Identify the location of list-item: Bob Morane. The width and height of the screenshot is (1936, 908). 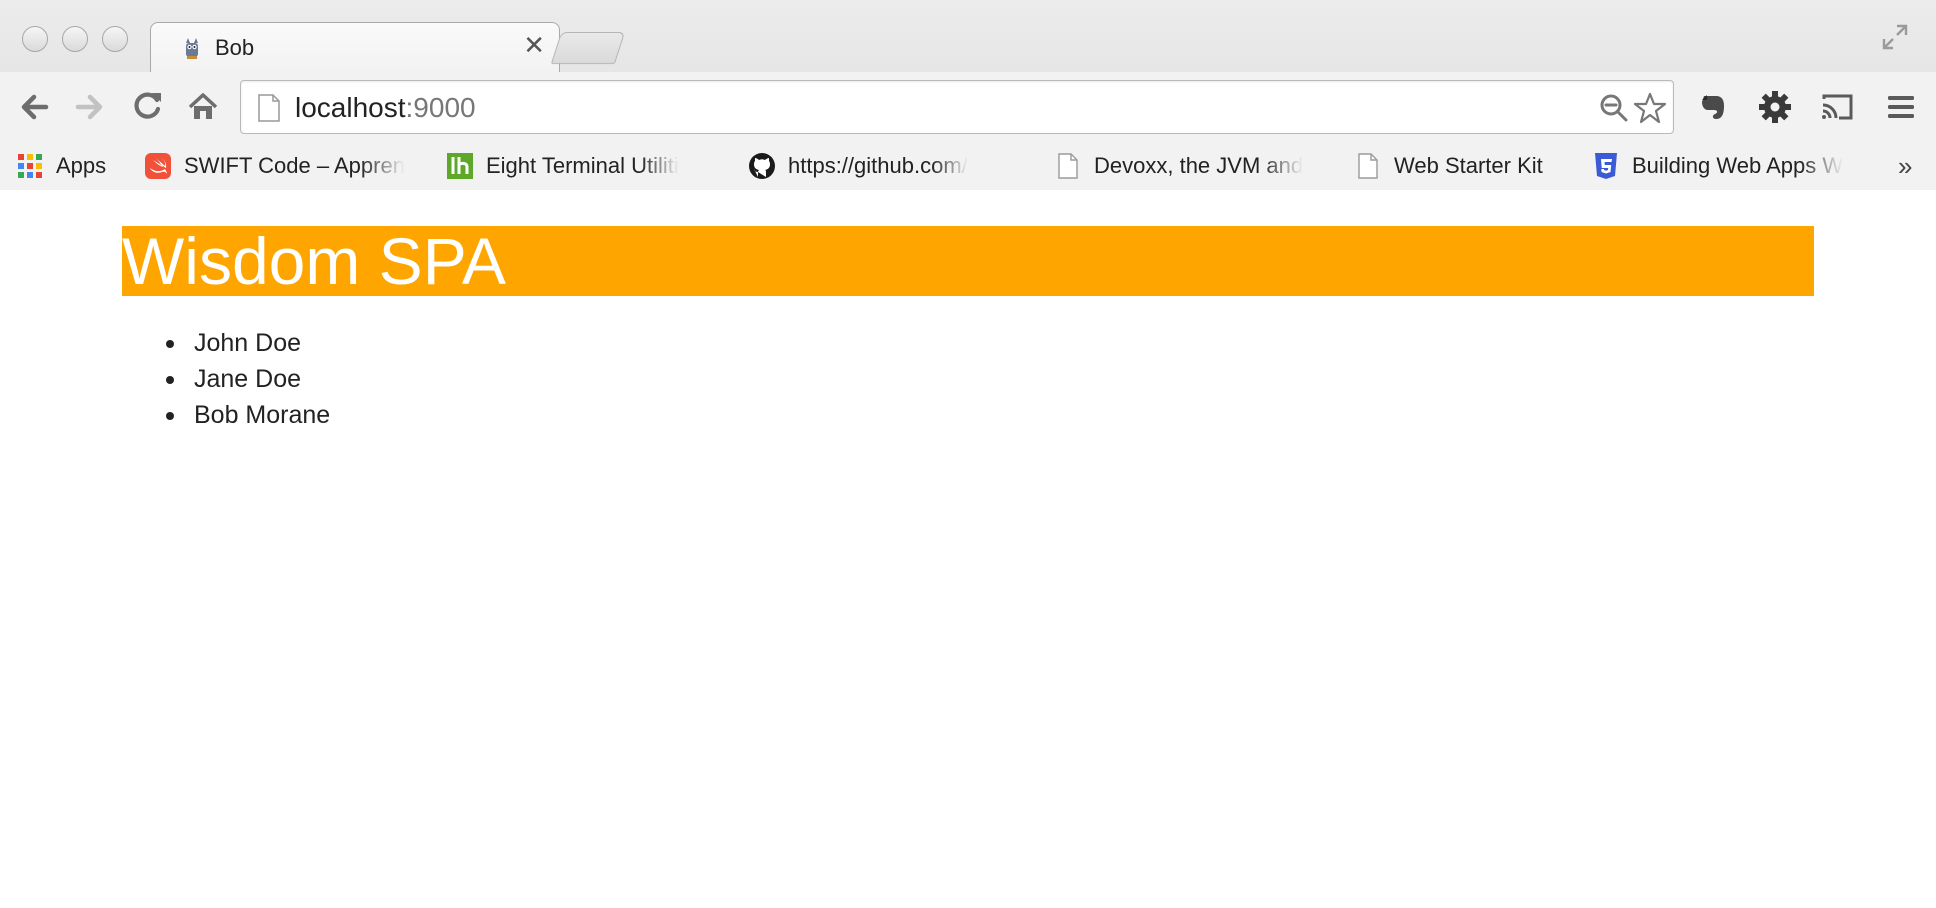
(247, 415).